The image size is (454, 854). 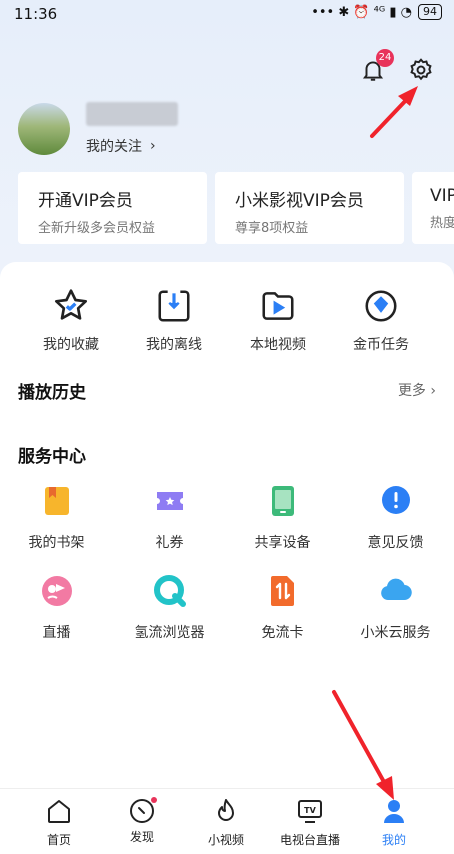 I want to click on bottom-tab-bar: 首页 发现 小视频 TV 电视台直播 我的, so click(x=227, y=821).